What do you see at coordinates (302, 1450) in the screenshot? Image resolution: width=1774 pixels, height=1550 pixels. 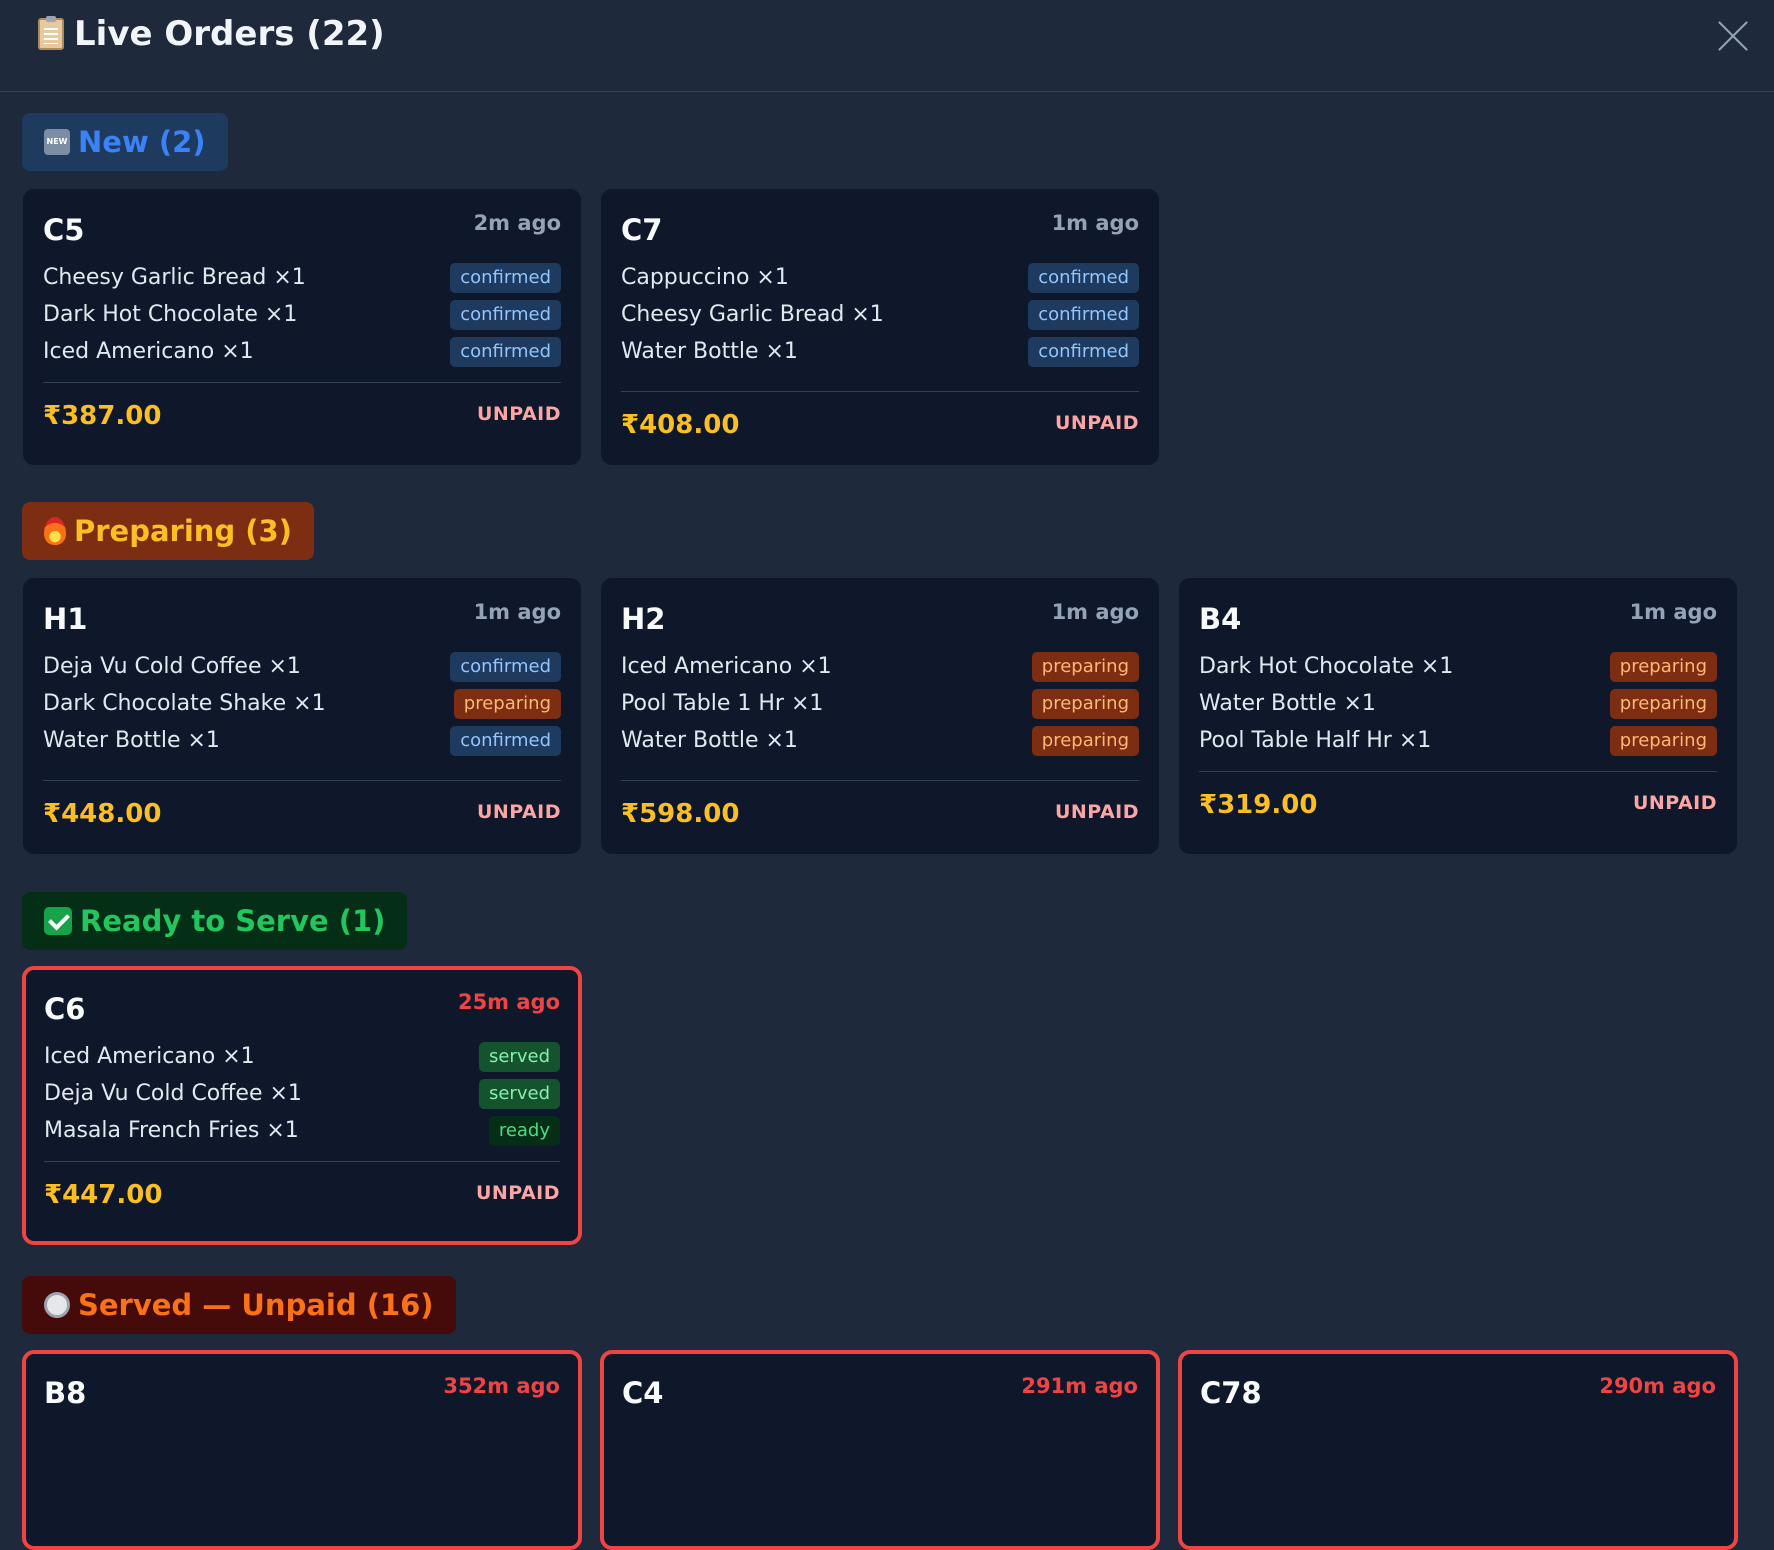 I see `order-card-b8: B8 352m ago` at bounding box center [302, 1450].